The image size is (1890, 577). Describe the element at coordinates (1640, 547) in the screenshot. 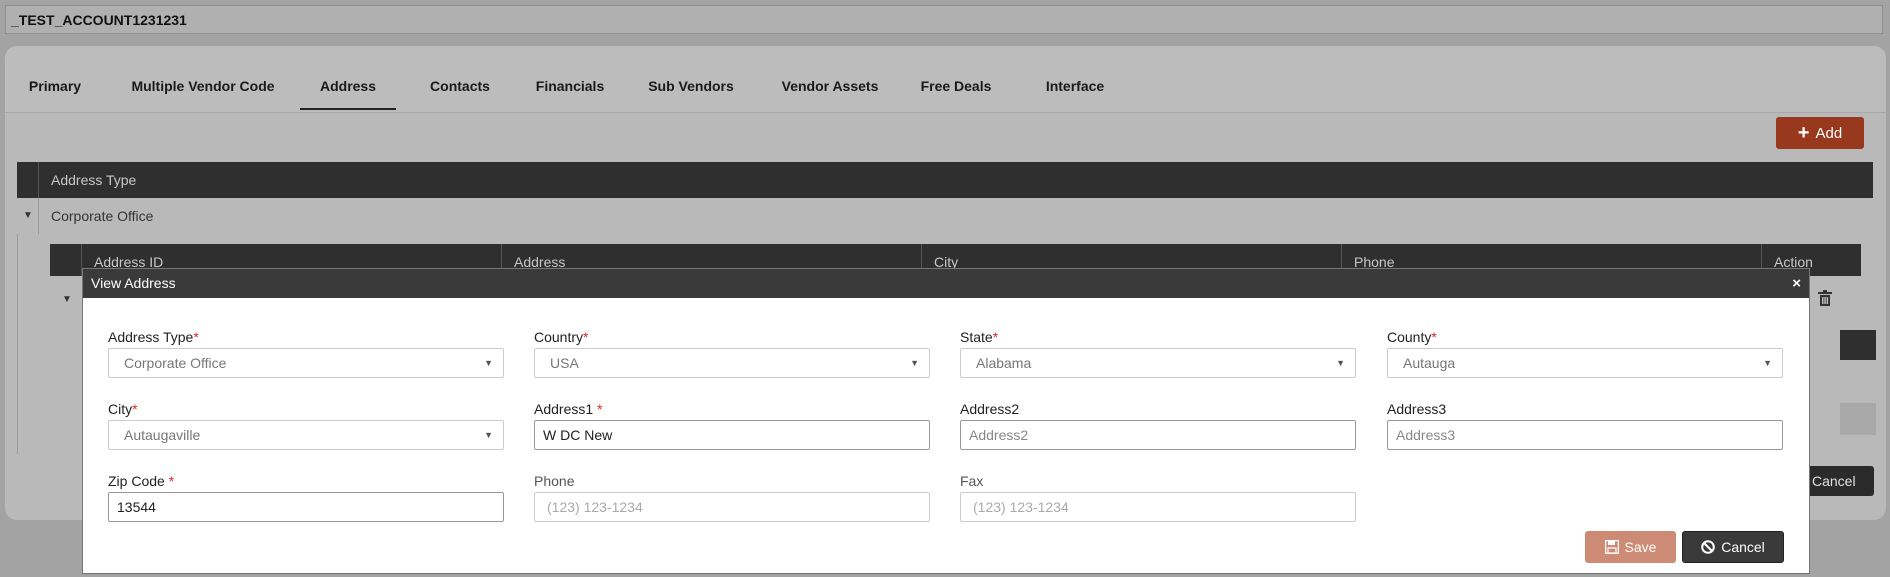

I see `save-button-label: Save` at that location.